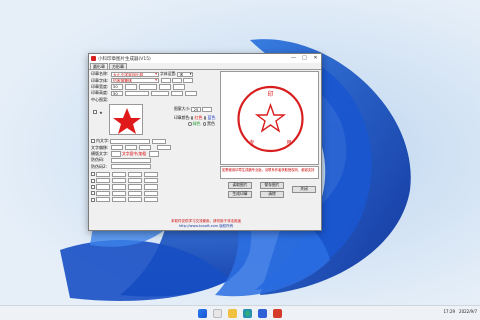 The width and height of the screenshot is (480, 320). Describe the element at coordinates (154, 154) in the screenshot. I see `horizontal-text-size` at that location.